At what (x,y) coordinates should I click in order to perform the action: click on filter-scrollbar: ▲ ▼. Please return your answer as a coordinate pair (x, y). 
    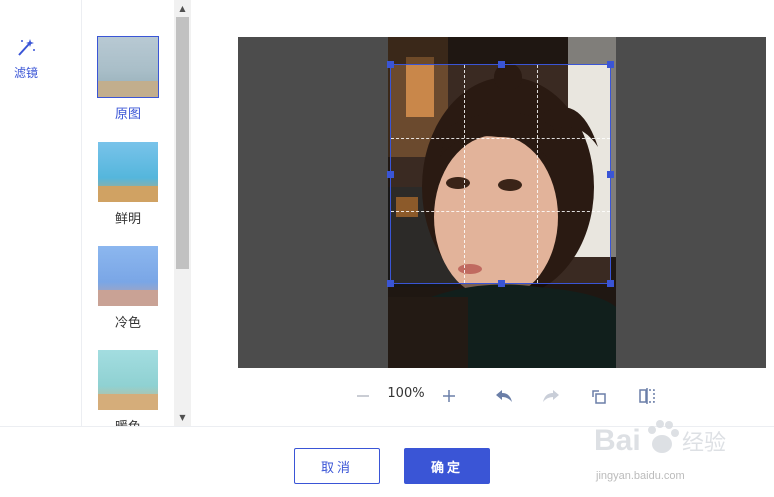
    Looking at the image, I should click on (182, 213).